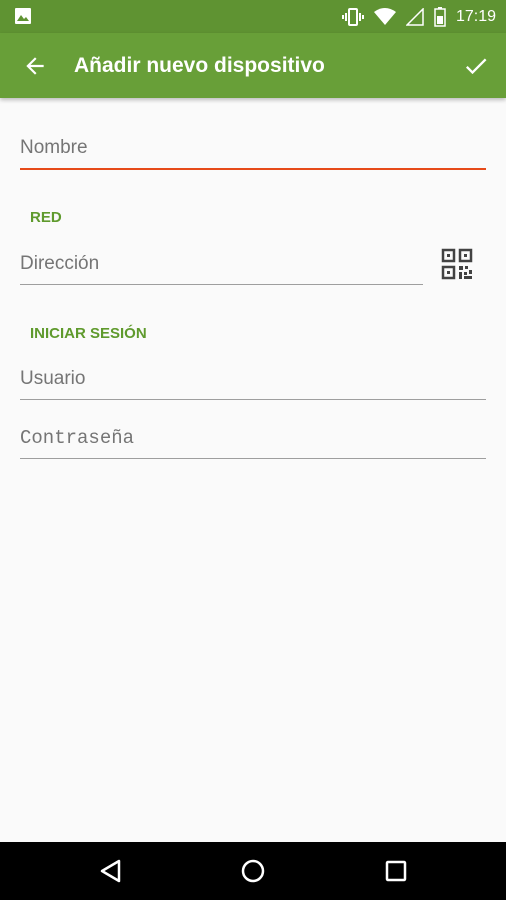 Image resolution: width=506 pixels, height=900 pixels. I want to click on signal-icon, so click(414, 16).